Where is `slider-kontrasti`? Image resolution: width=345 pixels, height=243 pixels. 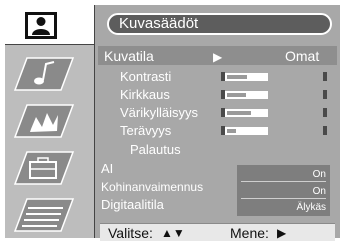 slider-kontrasti is located at coordinates (244, 76).